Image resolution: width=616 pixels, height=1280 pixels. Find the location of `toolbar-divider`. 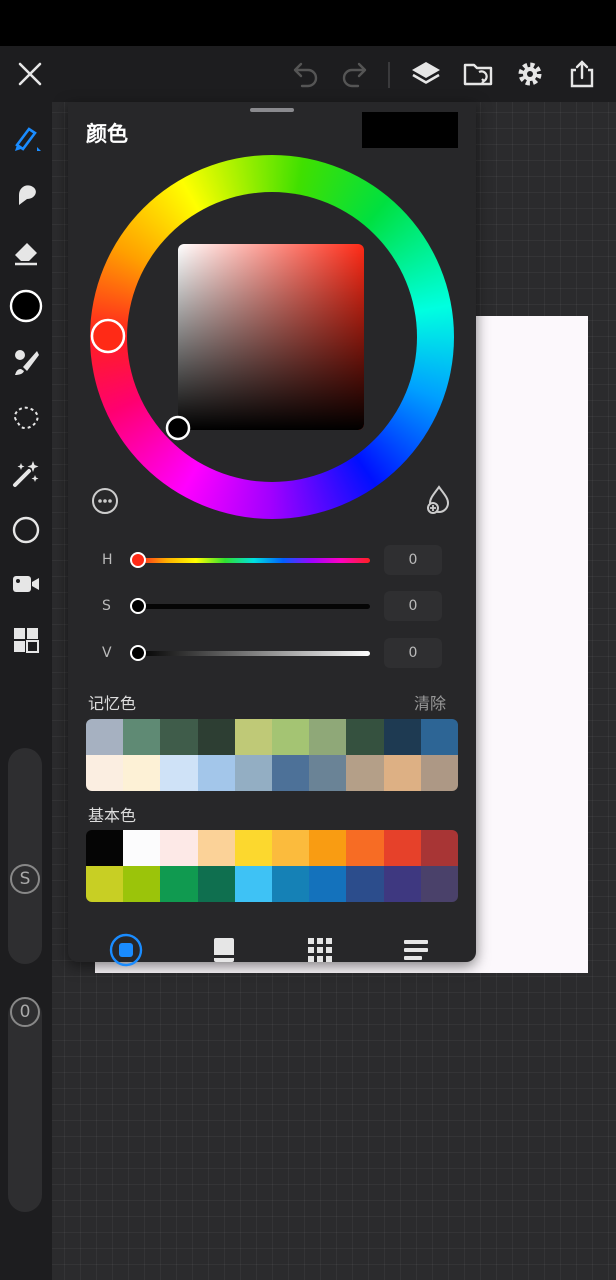

toolbar-divider is located at coordinates (389, 75).